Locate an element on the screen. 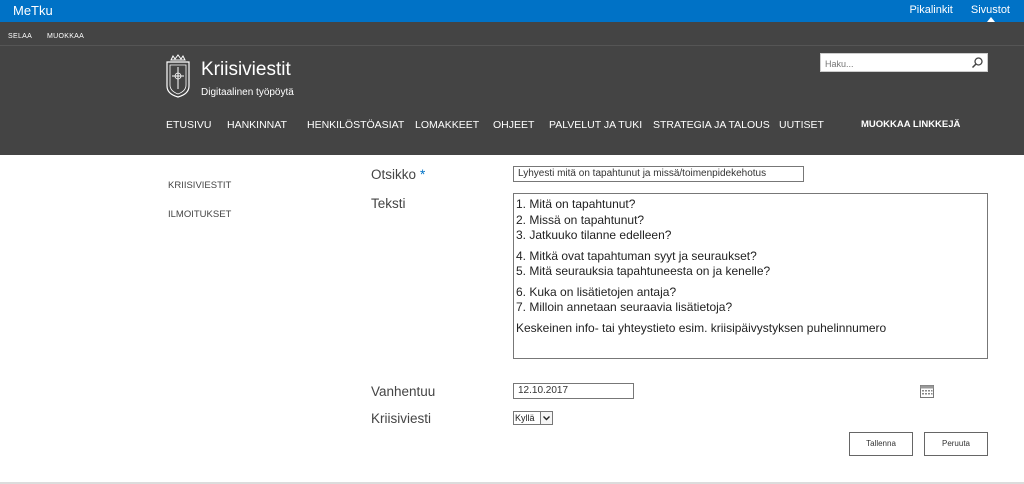  nav-ohjeet: OHJEET is located at coordinates (513, 125).